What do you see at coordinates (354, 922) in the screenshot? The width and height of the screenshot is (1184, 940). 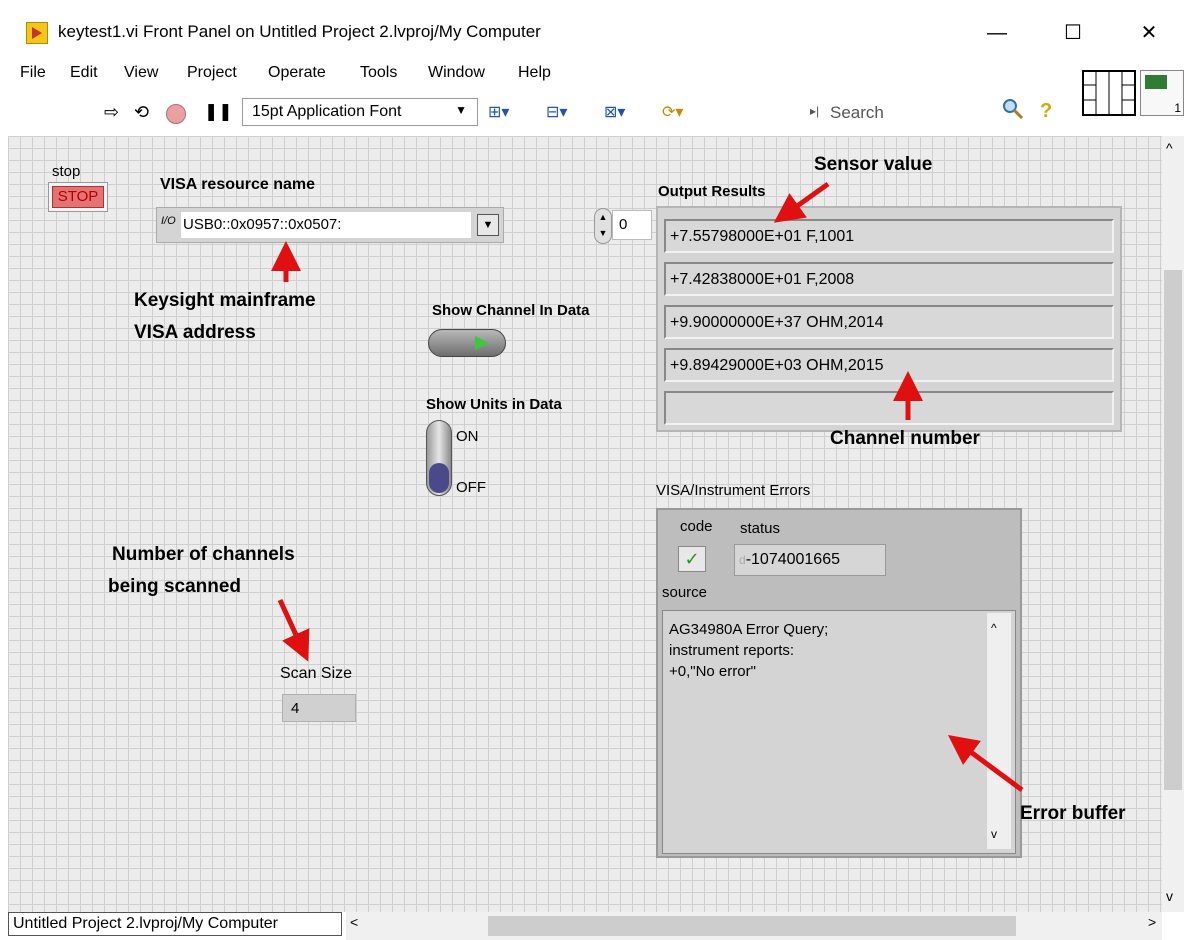 I see `scroll-left-icon: <` at bounding box center [354, 922].